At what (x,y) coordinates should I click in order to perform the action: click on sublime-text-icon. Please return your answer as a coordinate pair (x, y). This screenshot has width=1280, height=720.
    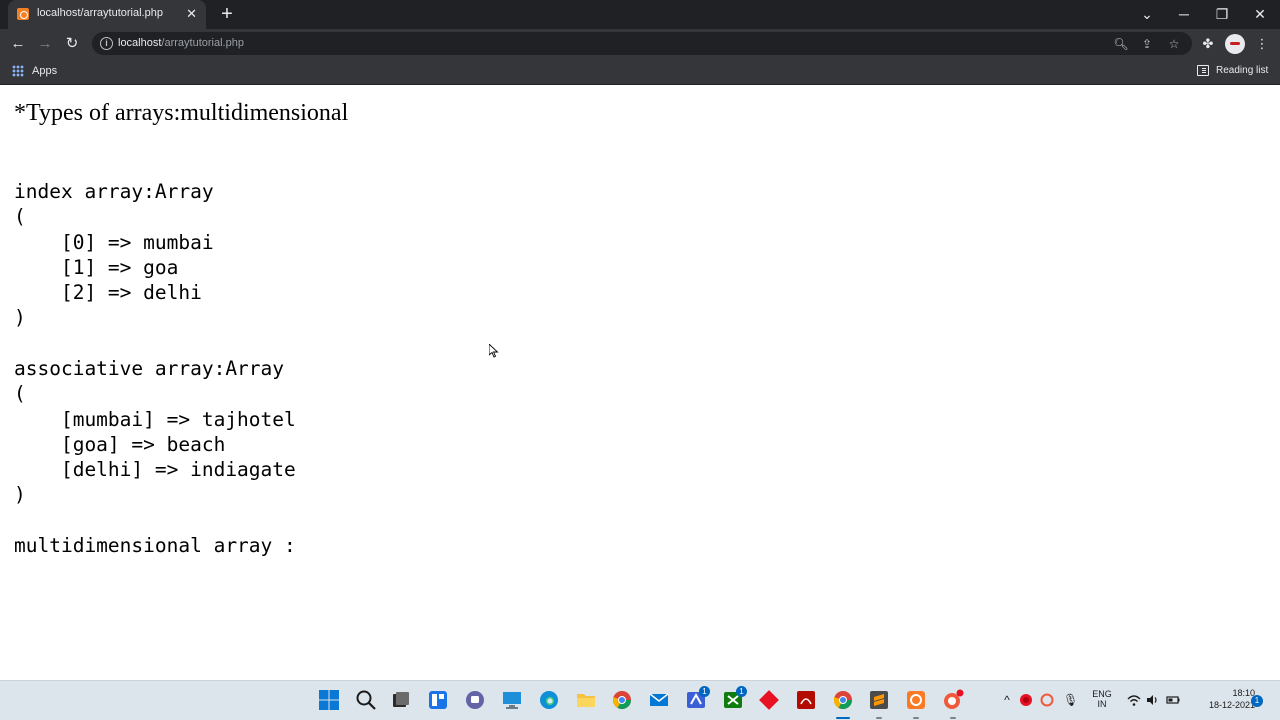
    Looking at the image, I should click on (879, 700).